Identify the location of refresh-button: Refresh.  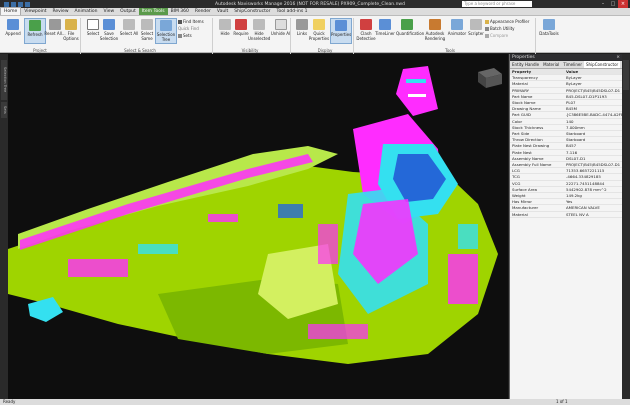
(35, 31).